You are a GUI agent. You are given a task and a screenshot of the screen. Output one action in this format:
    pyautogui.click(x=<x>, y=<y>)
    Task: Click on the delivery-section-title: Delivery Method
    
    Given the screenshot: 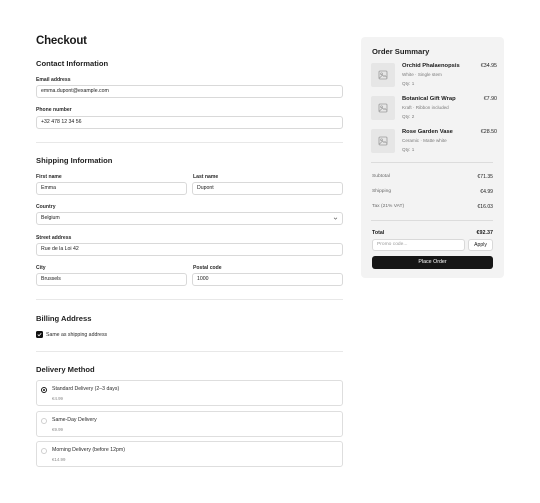 What is the action you would take?
    pyautogui.click(x=65, y=369)
    